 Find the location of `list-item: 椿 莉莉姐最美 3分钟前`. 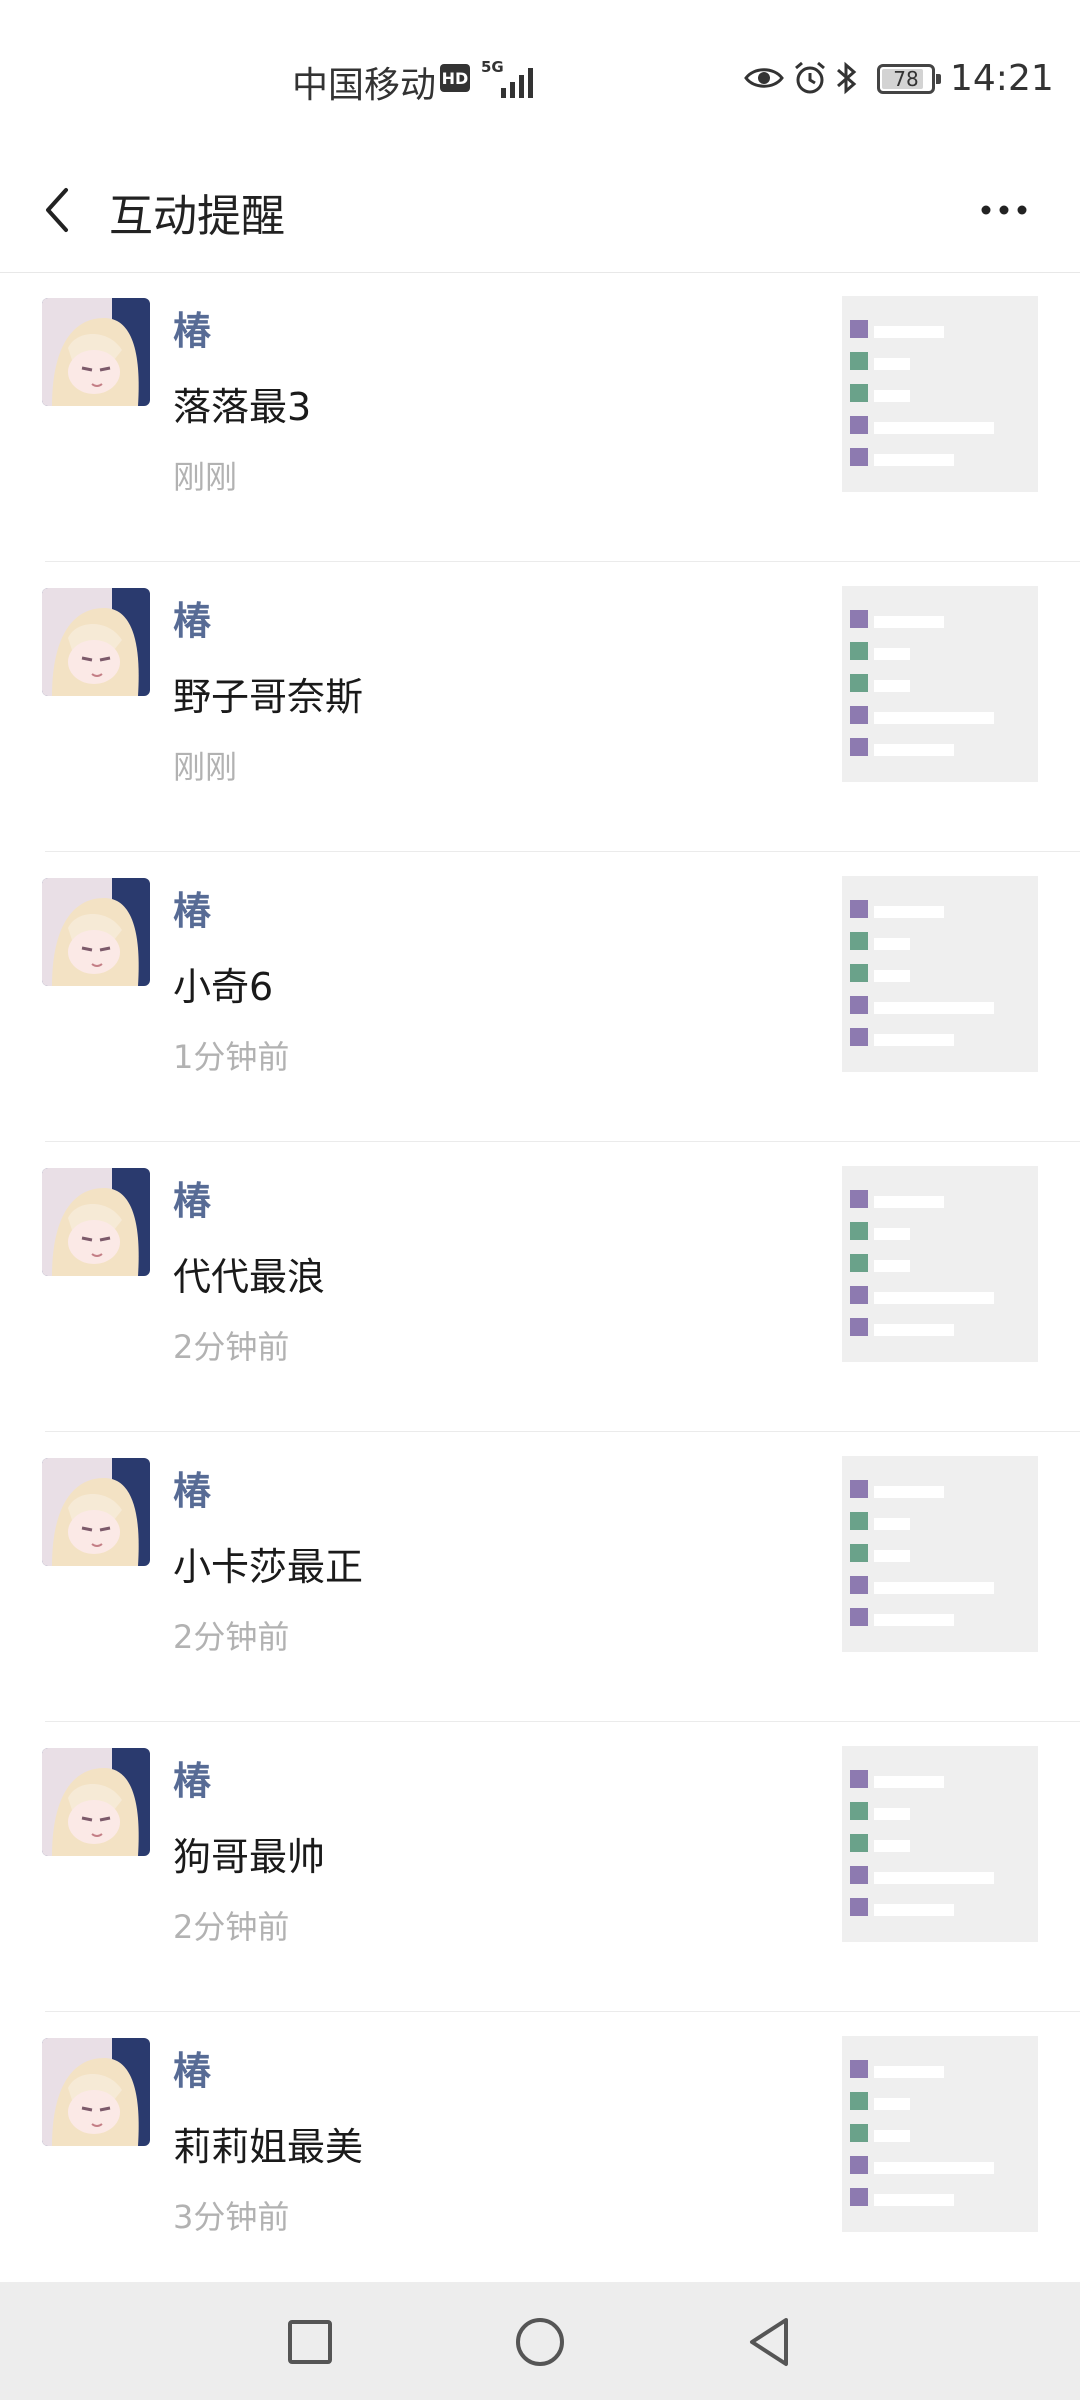

list-item: 椿 莉莉姐最美 3分钟前 is located at coordinates (540, 2157).